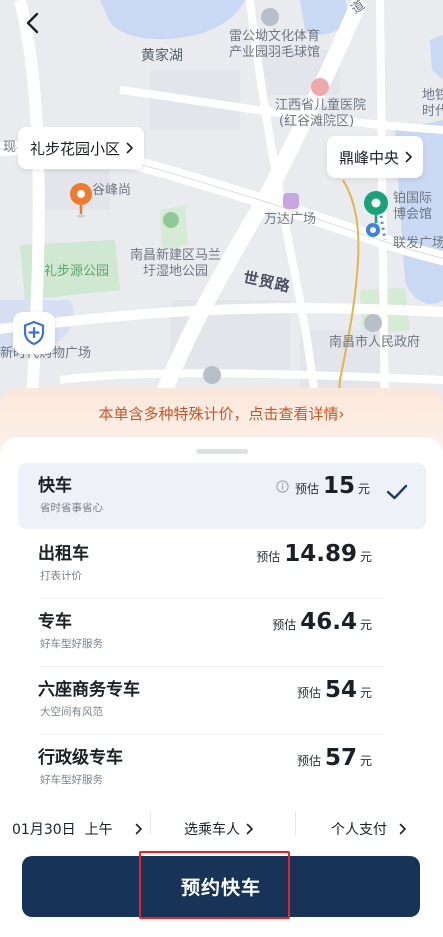  I want to click on booking-options-bar: 01月30日 上午 选乘车人 个人支付, so click(221, 828).